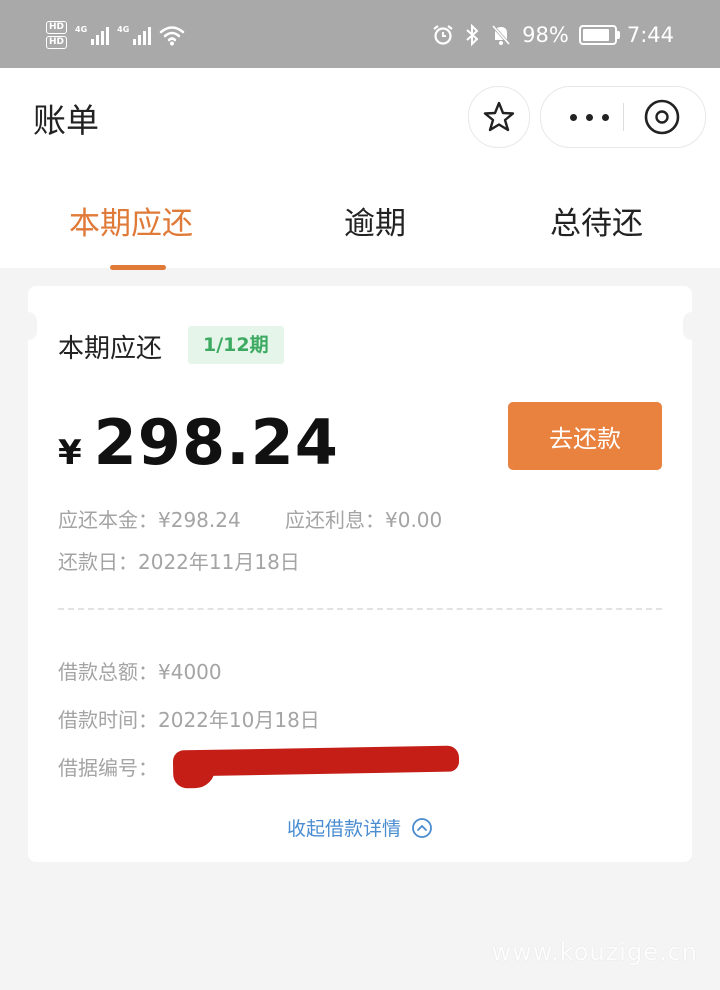  Describe the element at coordinates (172, 36) in the screenshot. I see `wifi-icon` at that location.